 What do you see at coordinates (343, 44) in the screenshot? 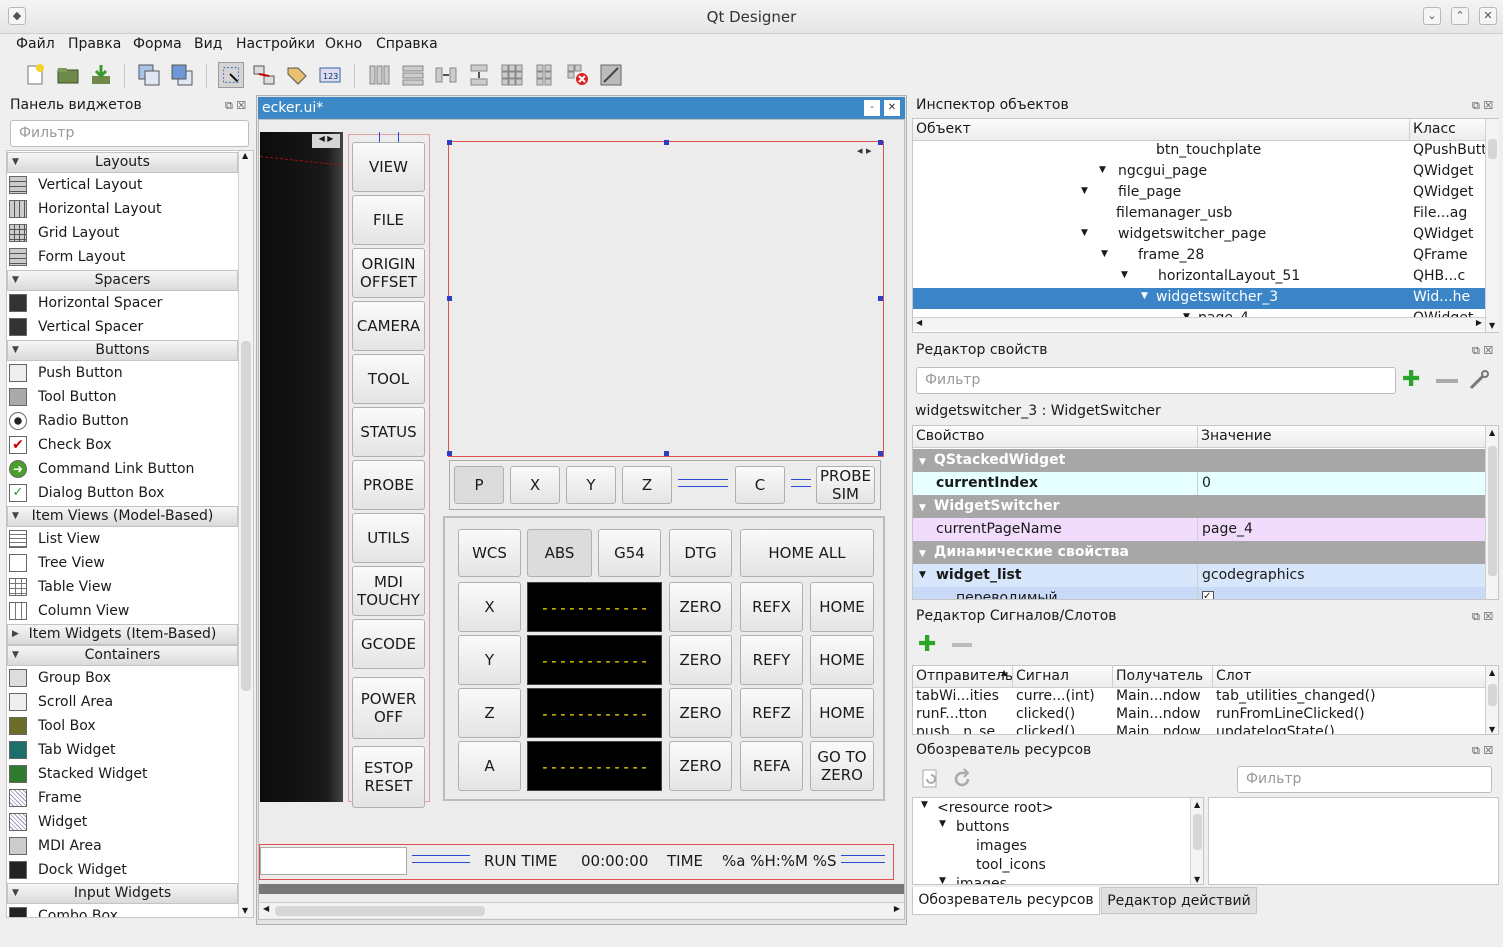
I see `menu-window: Окно` at bounding box center [343, 44].